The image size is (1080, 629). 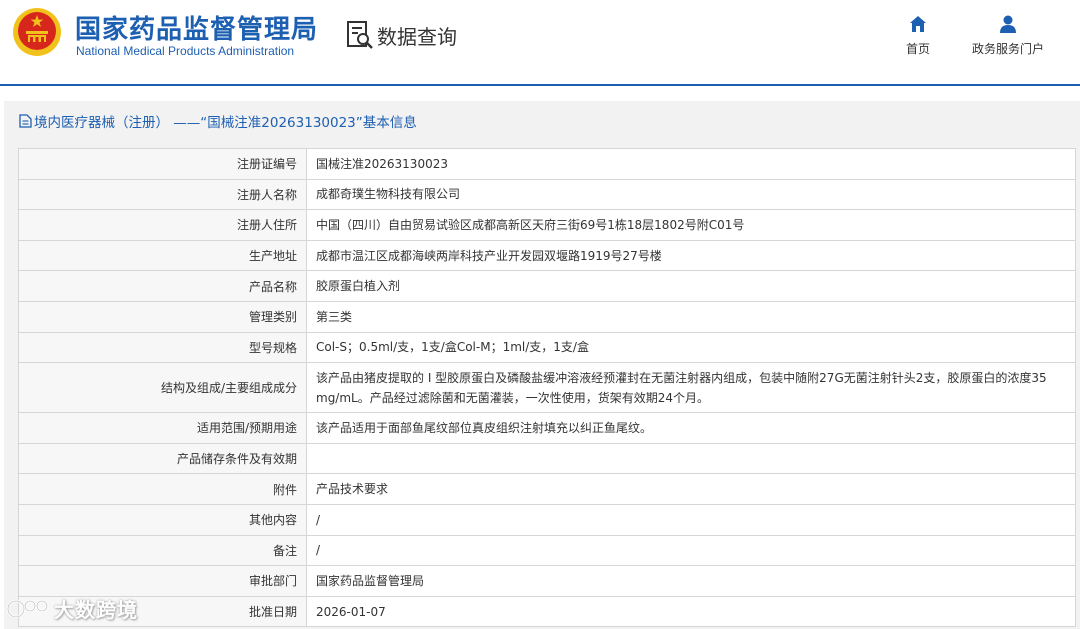 I want to click on site-title-cn: 国家药品监督管理局, so click(x=197, y=30).